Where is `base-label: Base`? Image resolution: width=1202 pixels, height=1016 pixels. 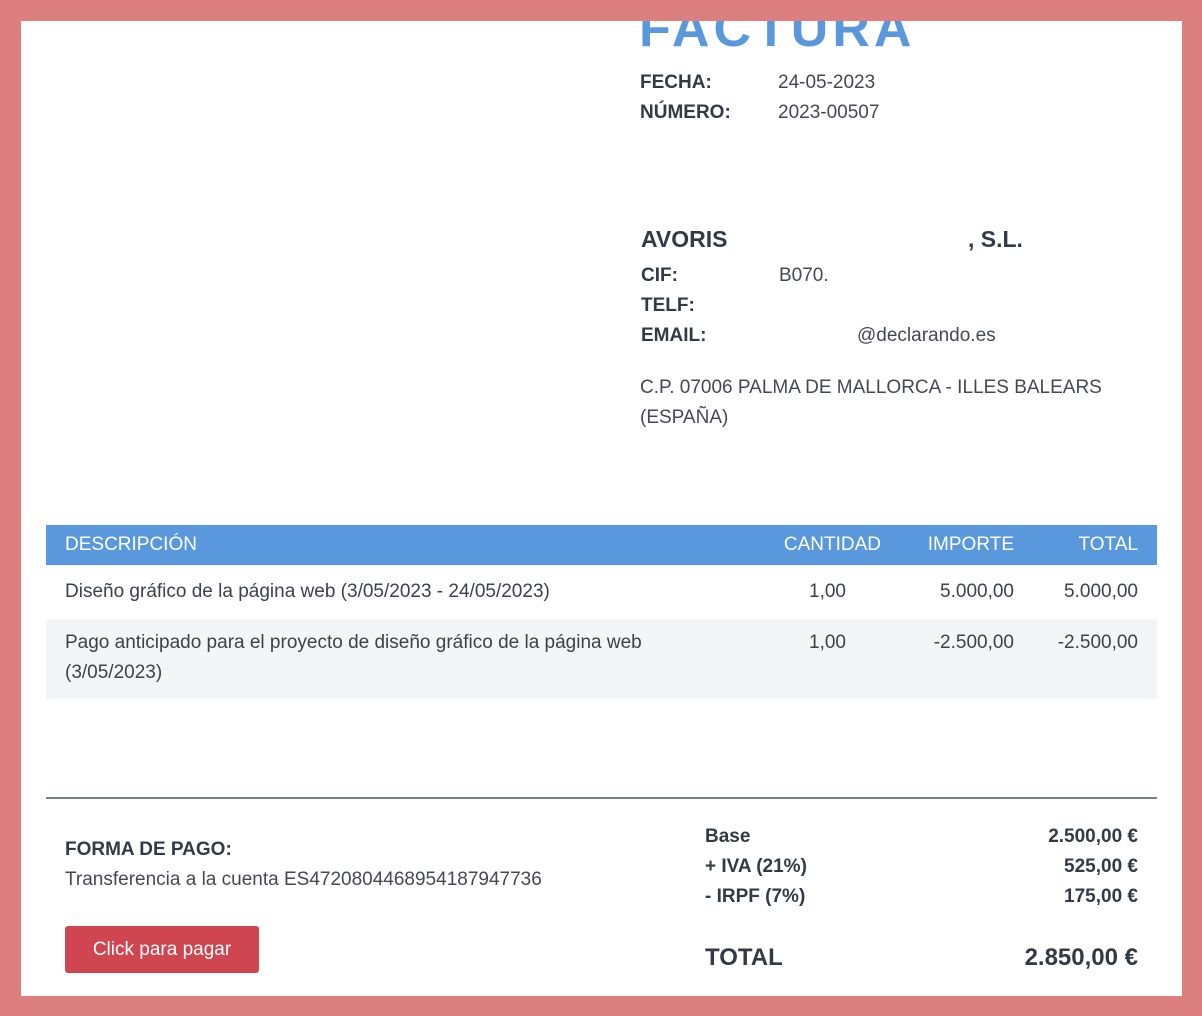 base-label: Base is located at coordinates (728, 836).